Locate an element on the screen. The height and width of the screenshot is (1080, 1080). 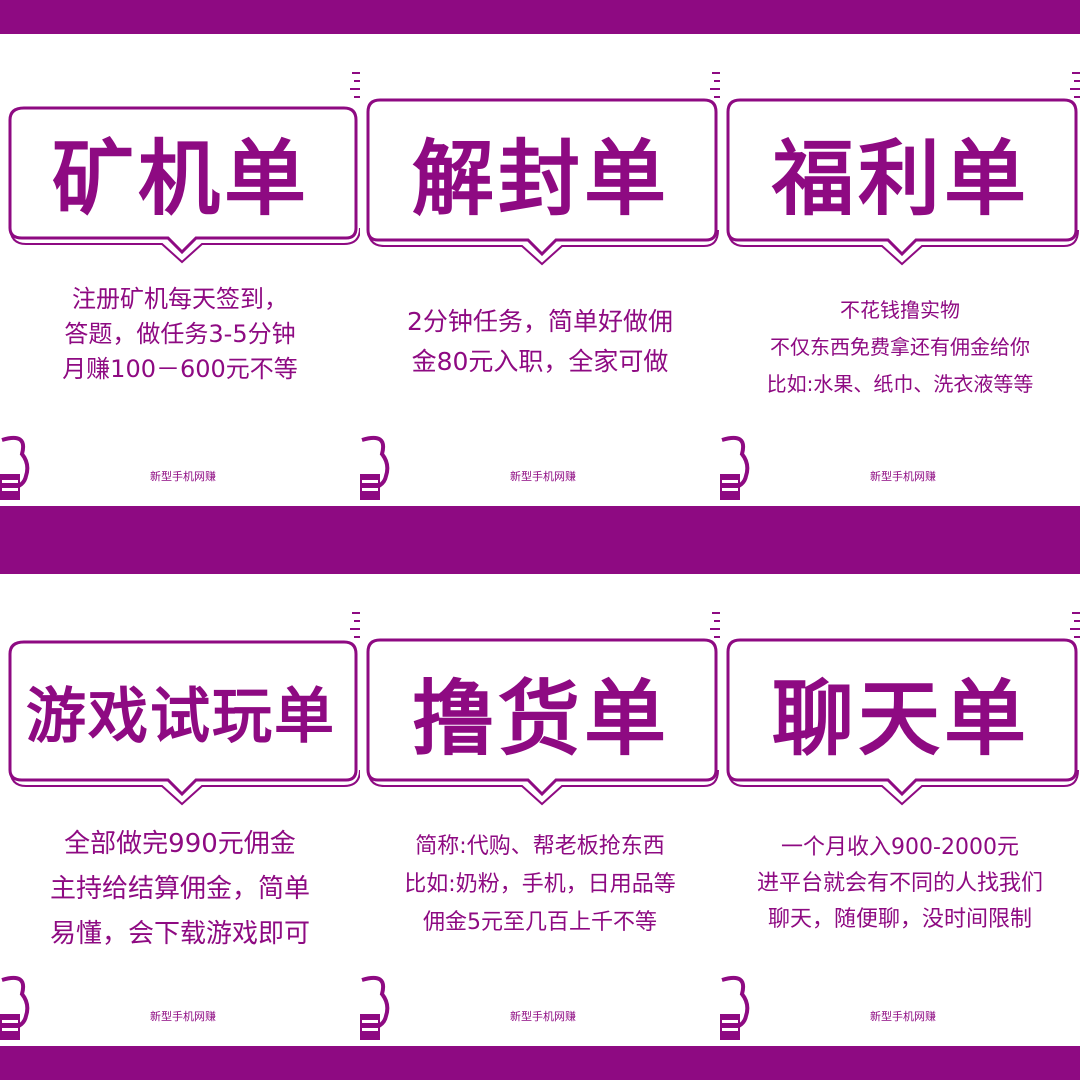
desc-line: 比如:奶粉，手机，日用品等 is located at coordinates (540, 884).